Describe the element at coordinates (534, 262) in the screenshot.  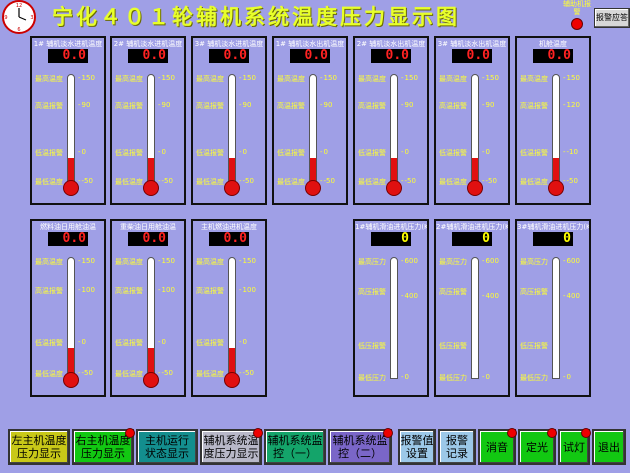
I see `gauge-label-high: 最高压力` at that location.